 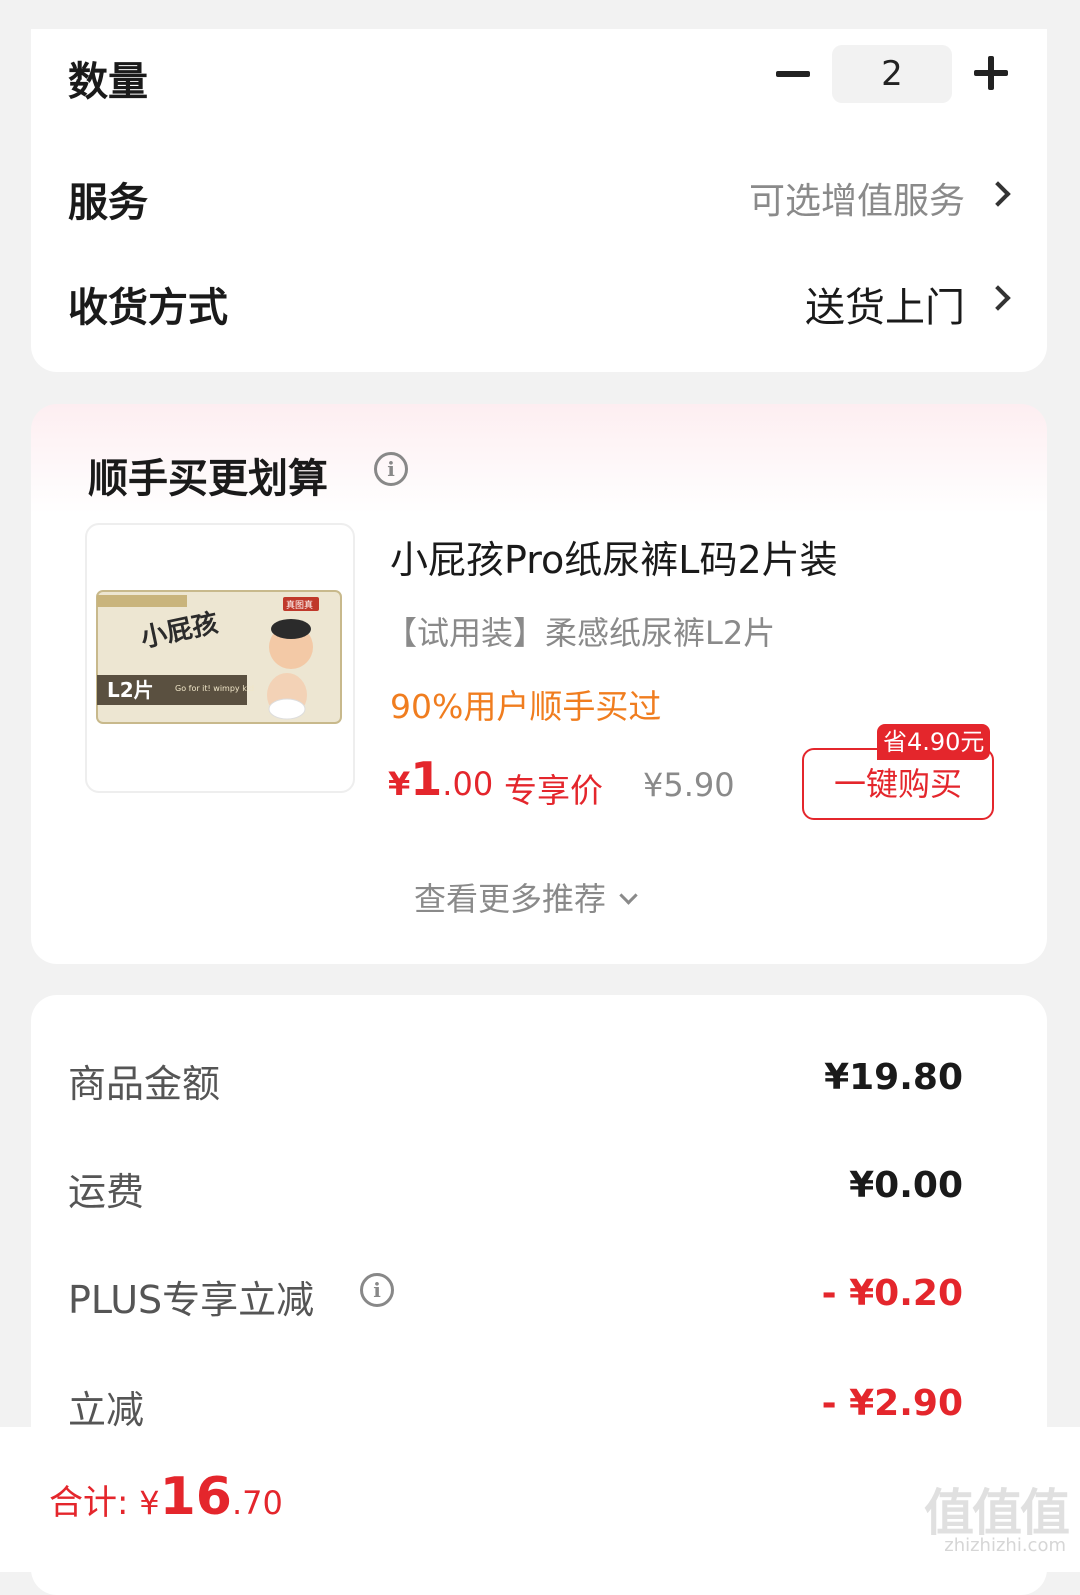 What do you see at coordinates (510, 899) in the screenshot?
I see `view-more-label: 查看更多推荐` at bounding box center [510, 899].